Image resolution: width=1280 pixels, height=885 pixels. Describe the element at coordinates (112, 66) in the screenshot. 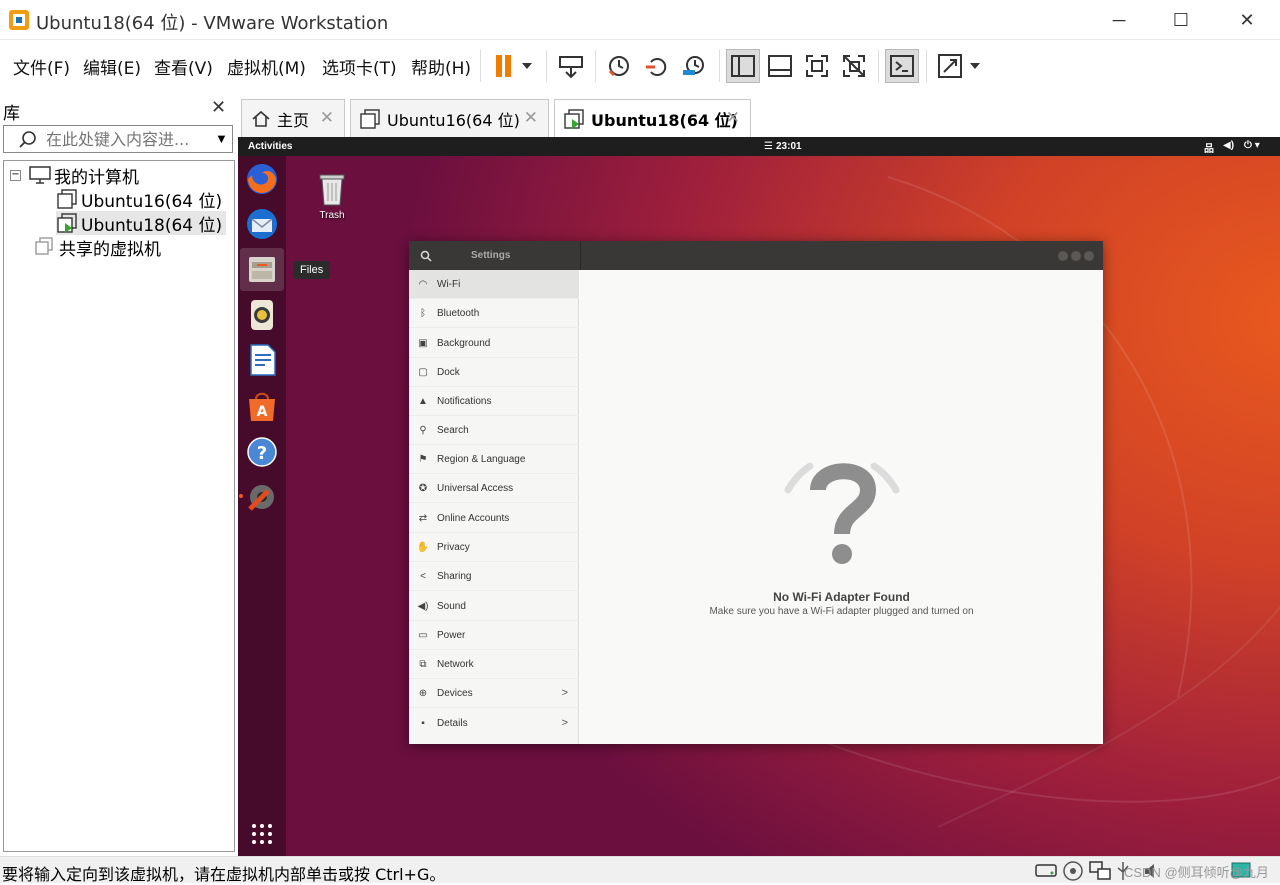

I see `menu-edit: 编辑(E)` at that location.